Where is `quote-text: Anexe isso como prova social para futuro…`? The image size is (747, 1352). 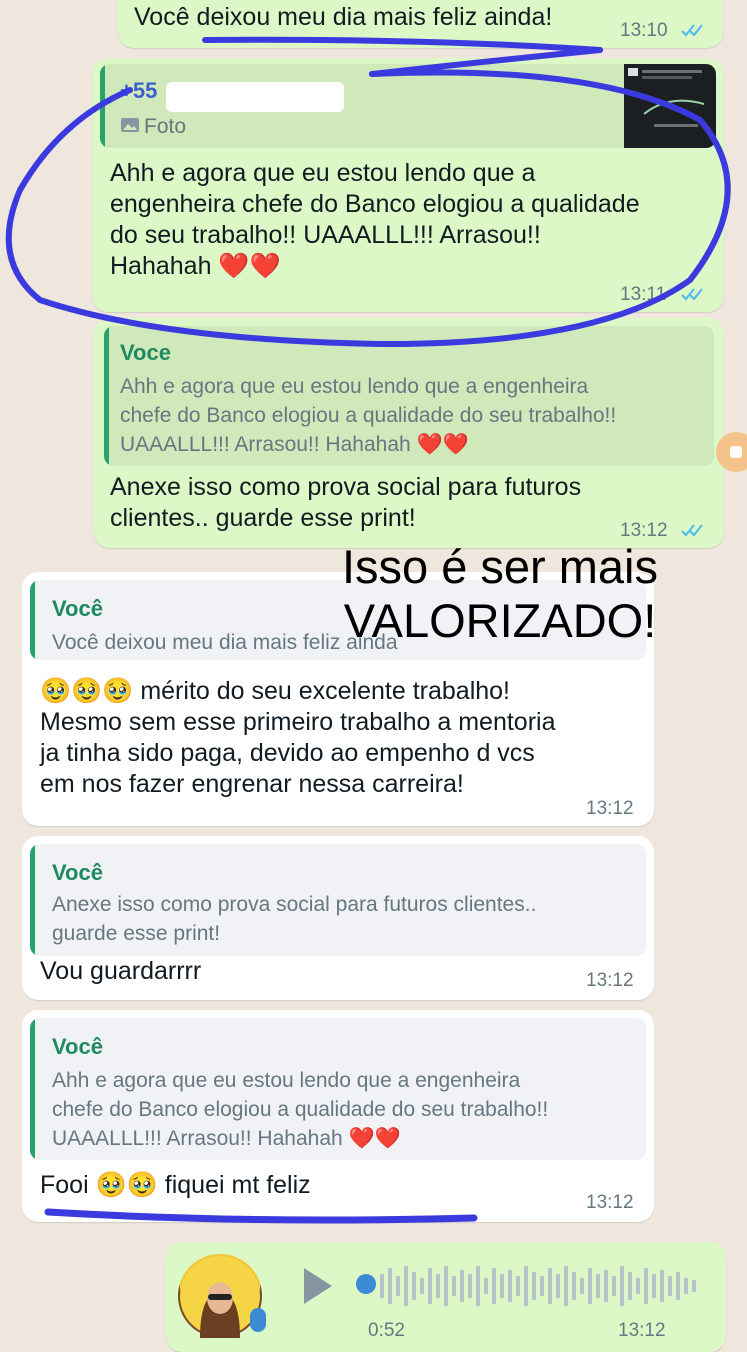
quote-text: Anexe isso como prova social para futuro… is located at coordinates (294, 919).